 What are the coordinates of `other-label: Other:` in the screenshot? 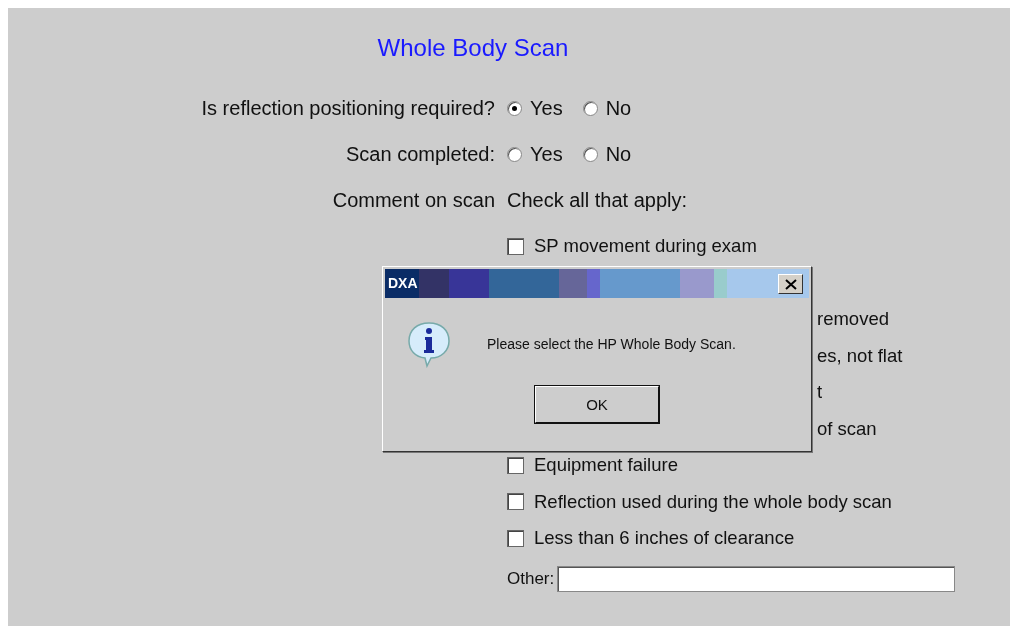 It's located at (531, 578).